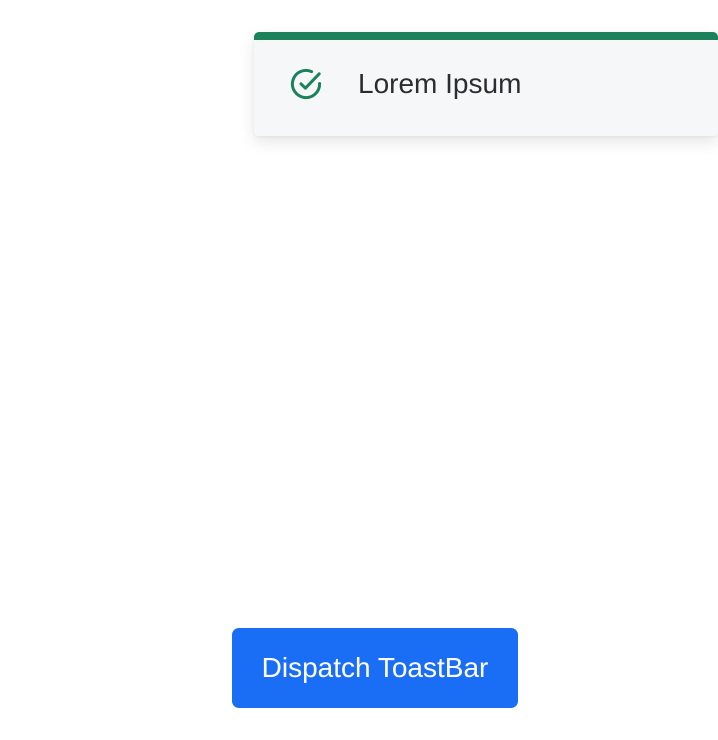 This screenshot has width=718, height=740. Describe the element at coordinates (440, 83) in the screenshot. I see `toast-message: Lorem Ipsum` at that location.